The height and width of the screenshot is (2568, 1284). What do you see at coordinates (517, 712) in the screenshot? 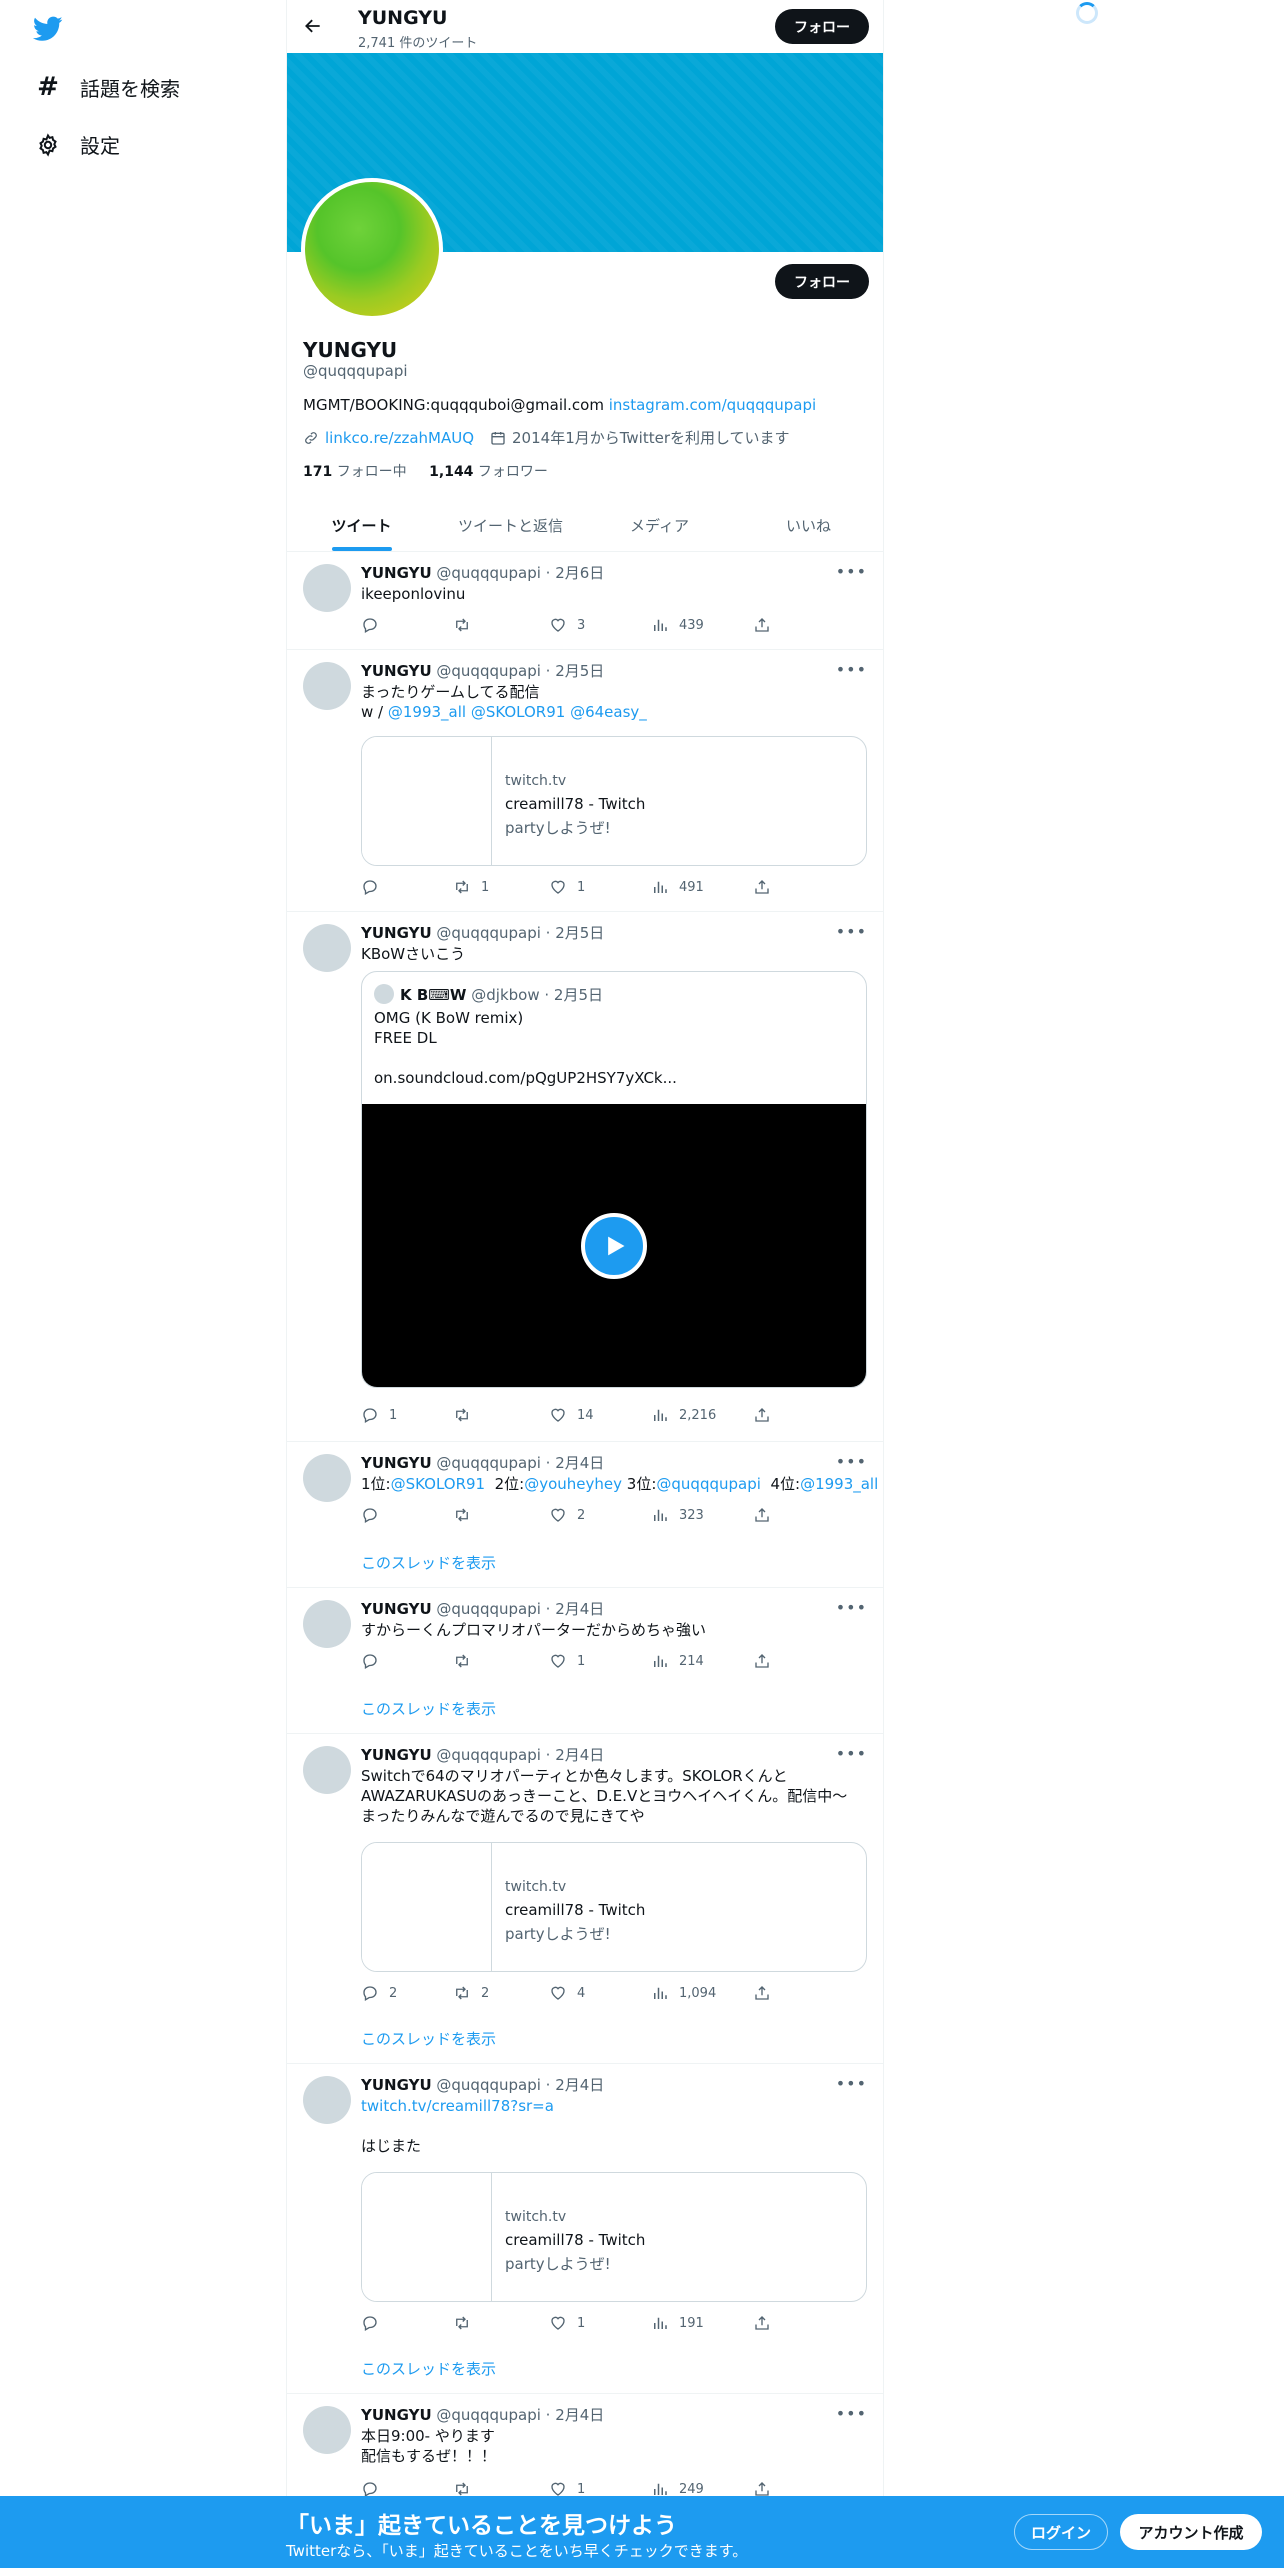
I see `tweet-mentions: @1993_all @SKOLOR91 @64easy_` at bounding box center [517, 712].